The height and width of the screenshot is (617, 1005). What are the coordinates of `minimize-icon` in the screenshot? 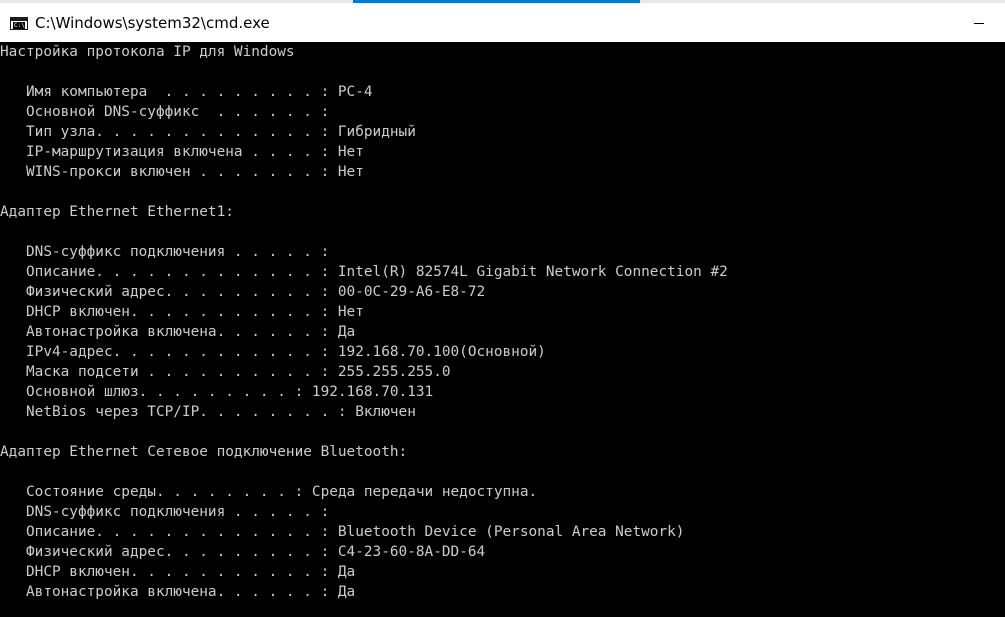 It's located at (979, 23).